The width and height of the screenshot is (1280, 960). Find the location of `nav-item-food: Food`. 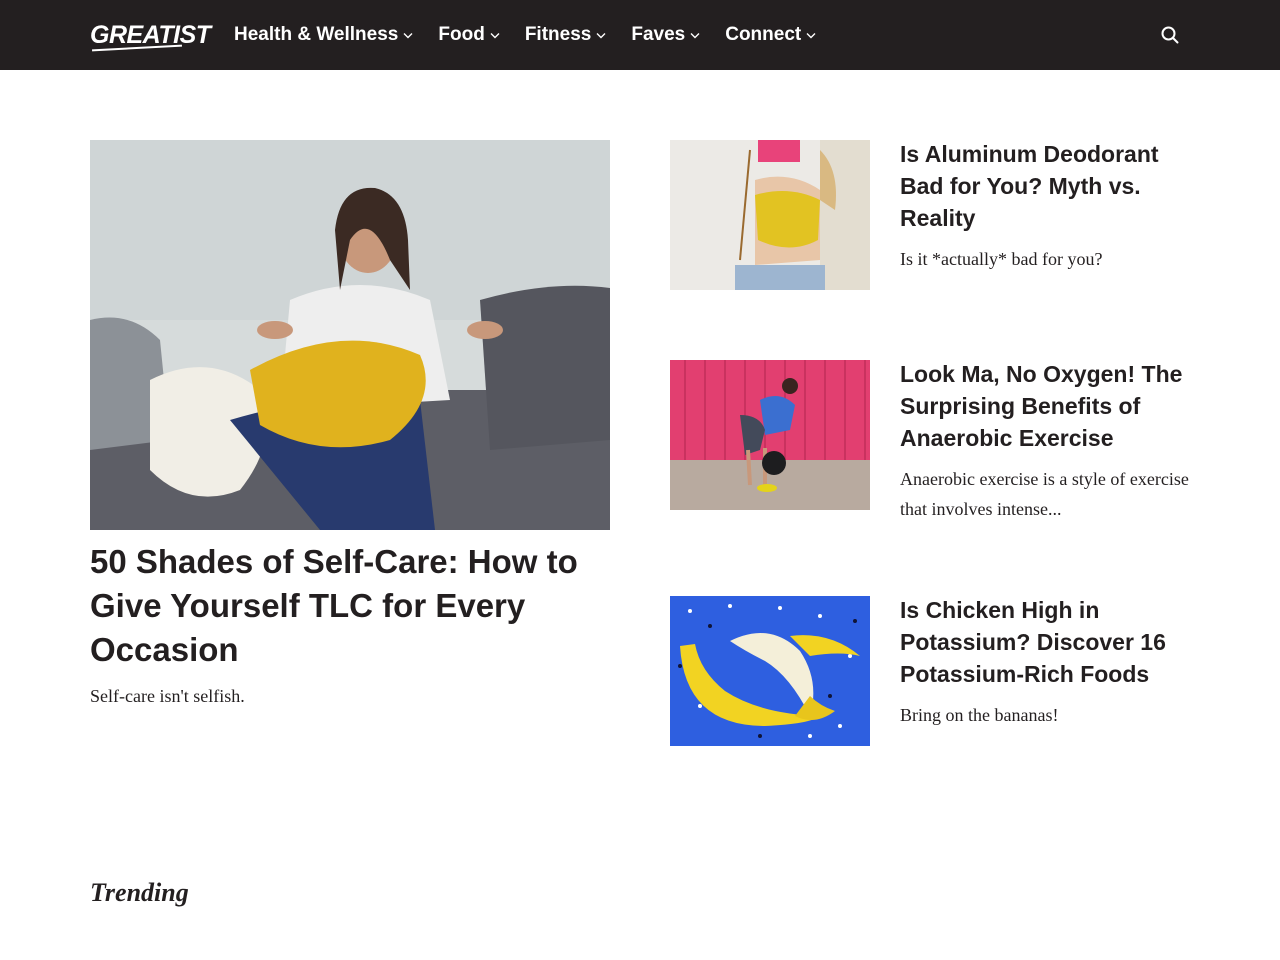

nav-item-food: Food is located at coordinates (469, 35).